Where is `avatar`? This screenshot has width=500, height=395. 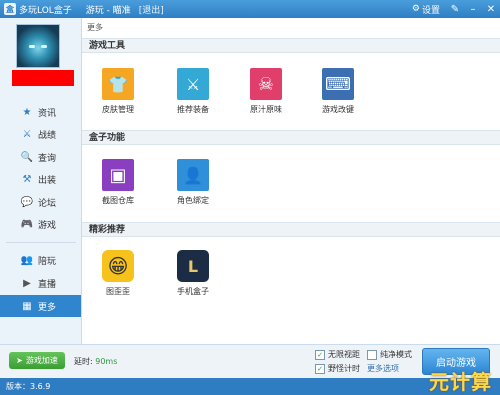 avatar is located at coordinates (38, 46).